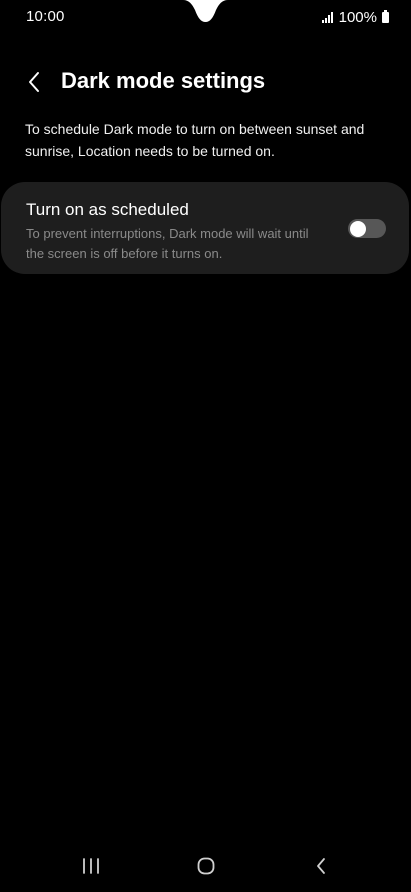  What do you see at coordinates (163, 80) in the screenshot?
I see `page-title: Dark mode settings` at bounding box center [163, 80].